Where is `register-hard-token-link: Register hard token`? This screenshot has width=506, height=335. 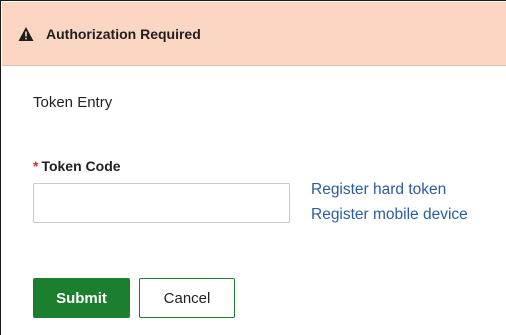
register-hard-token-link: Register hard token is located at coordinates (389, 189).